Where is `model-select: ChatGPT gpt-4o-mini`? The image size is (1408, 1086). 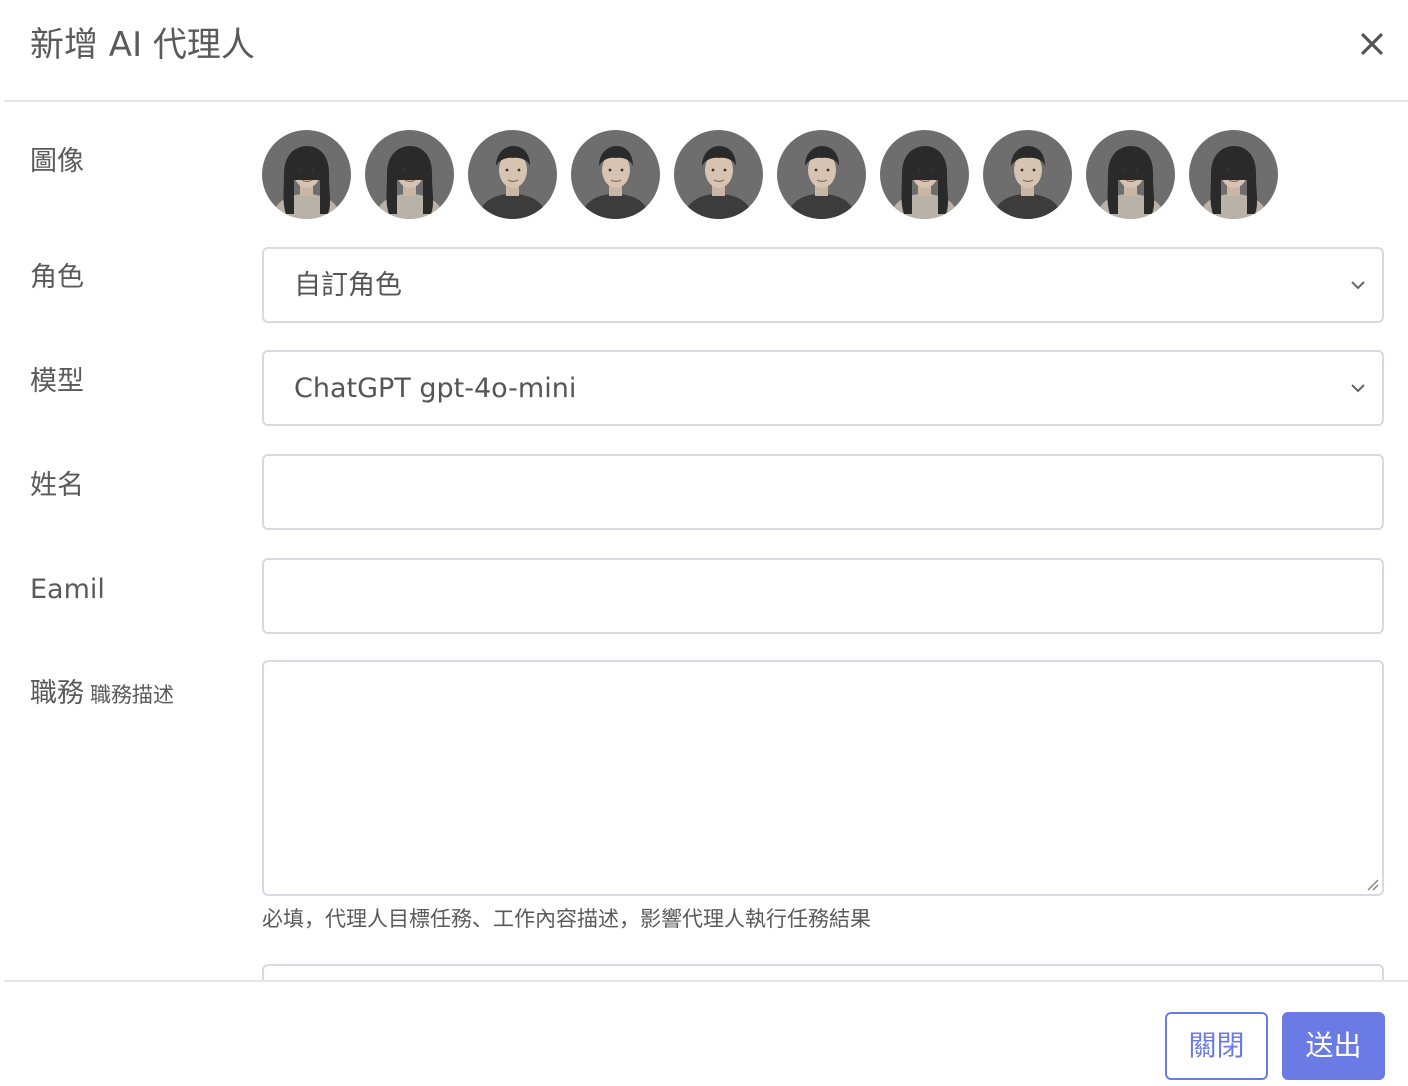 model-select: ChatGPT gpt-4o-mini is located at coordinates (823, 388).